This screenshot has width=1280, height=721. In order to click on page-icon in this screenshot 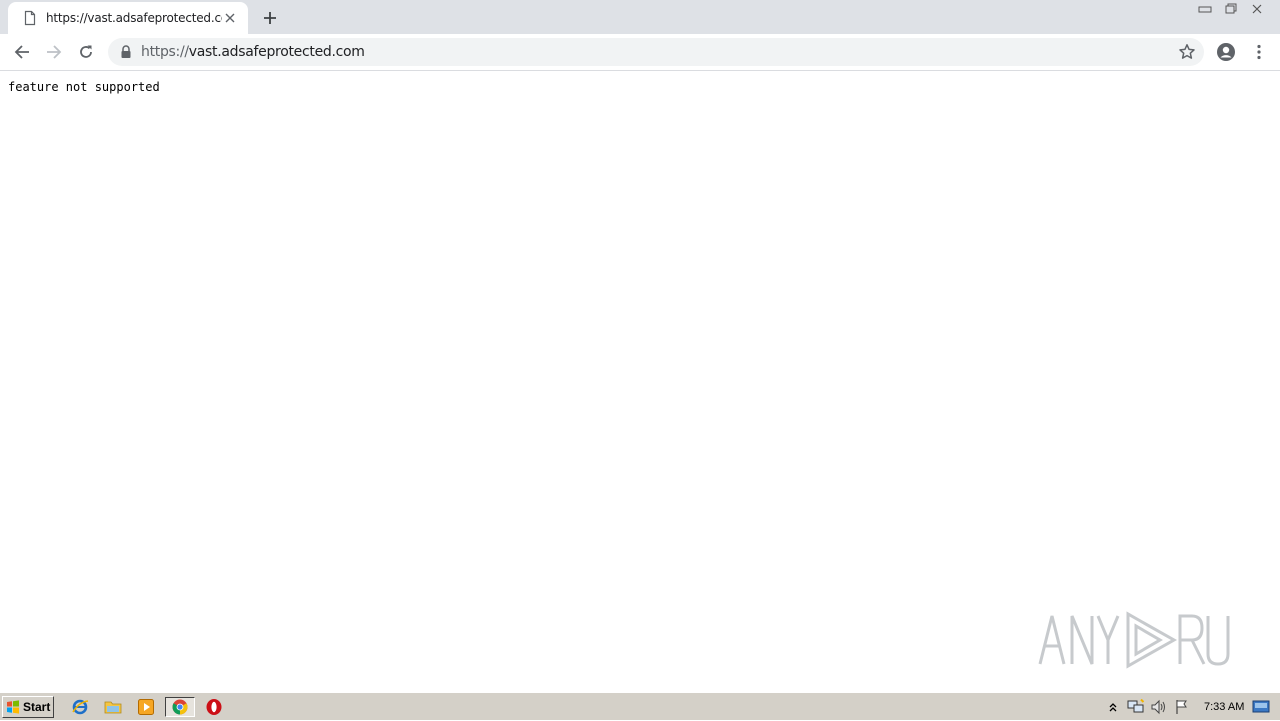, I will do `click(30, 18)`.